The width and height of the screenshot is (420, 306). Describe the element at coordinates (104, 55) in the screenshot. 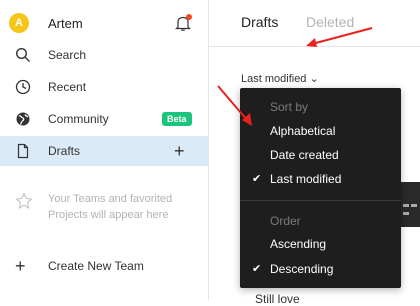

I see `sidebar-item-search: Search` at that location.